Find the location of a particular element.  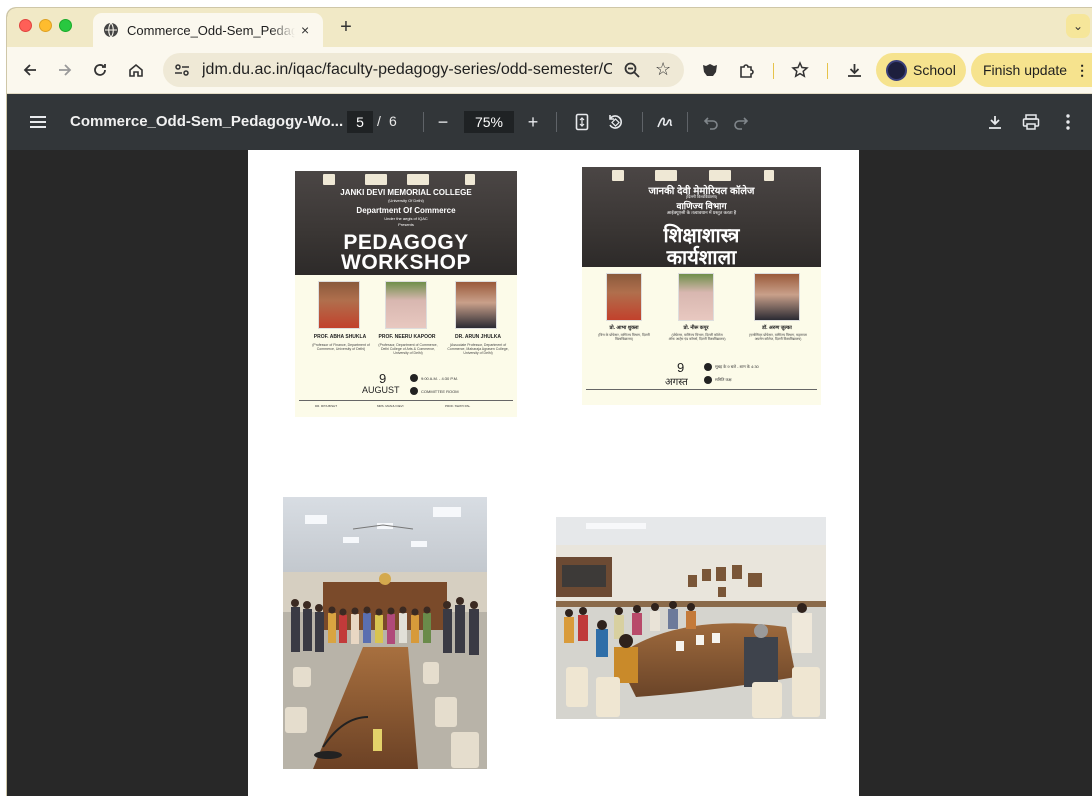

undo-icon is located at coordinates (710, 123).